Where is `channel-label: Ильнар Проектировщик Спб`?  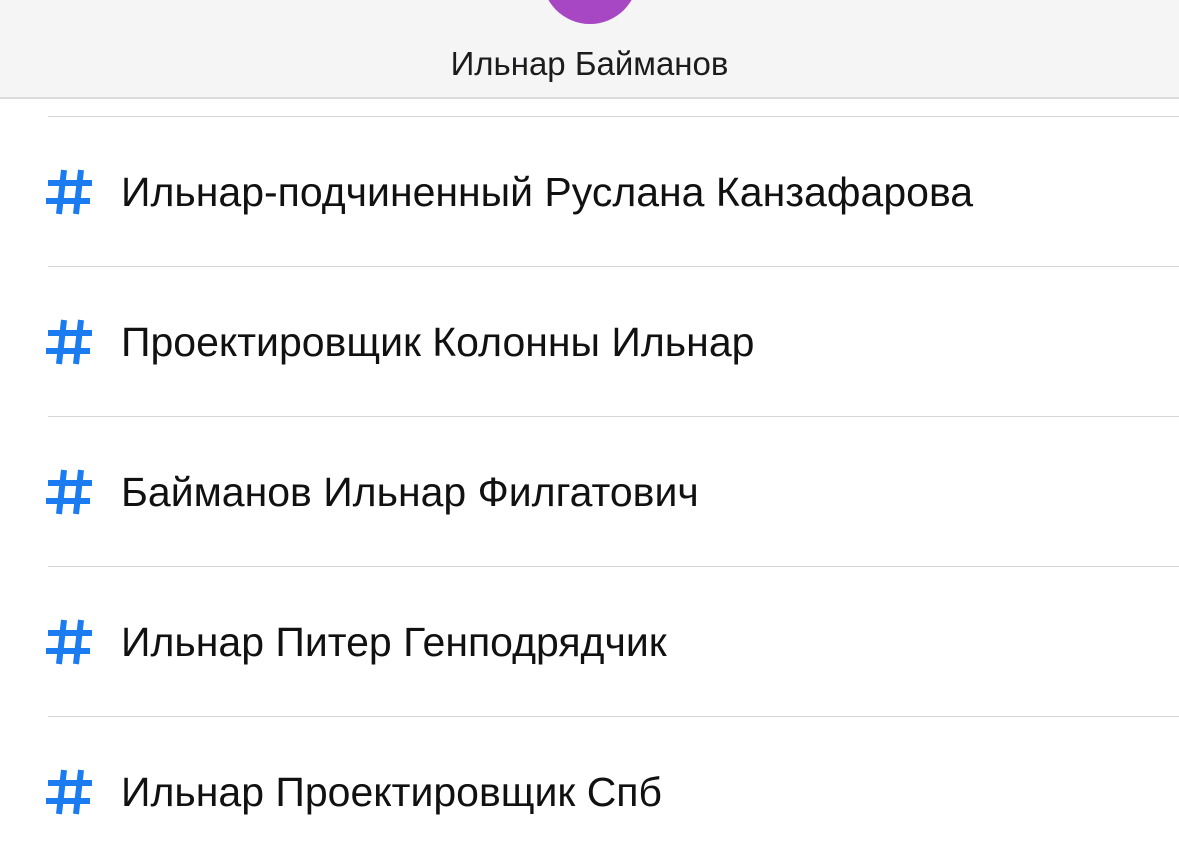
channel-label: Ильнар Проектировщик Спб is located at coordinates (391, 792).